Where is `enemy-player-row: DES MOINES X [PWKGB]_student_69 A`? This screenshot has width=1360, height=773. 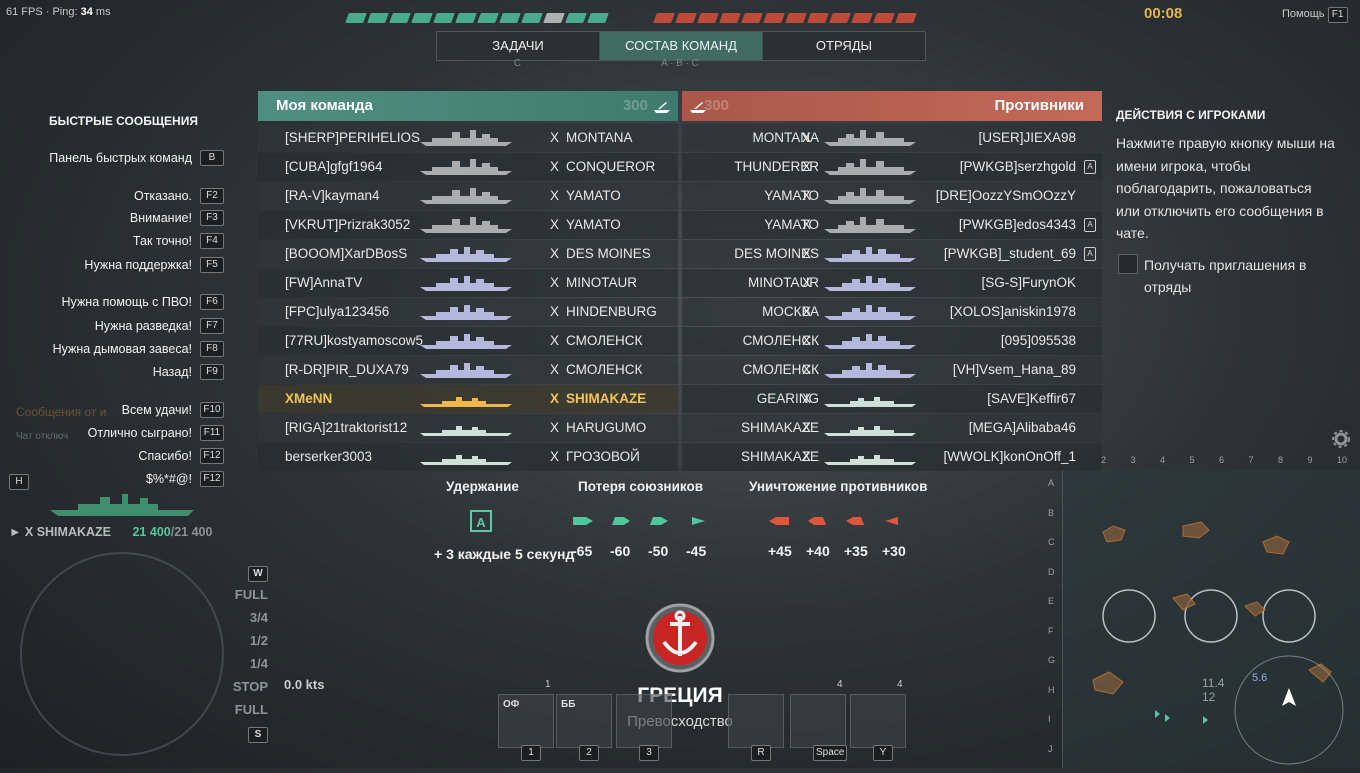
enemy-player-row: DES MOINES X [PWKGB]_student_69 A is located at coordinates (892, 254).